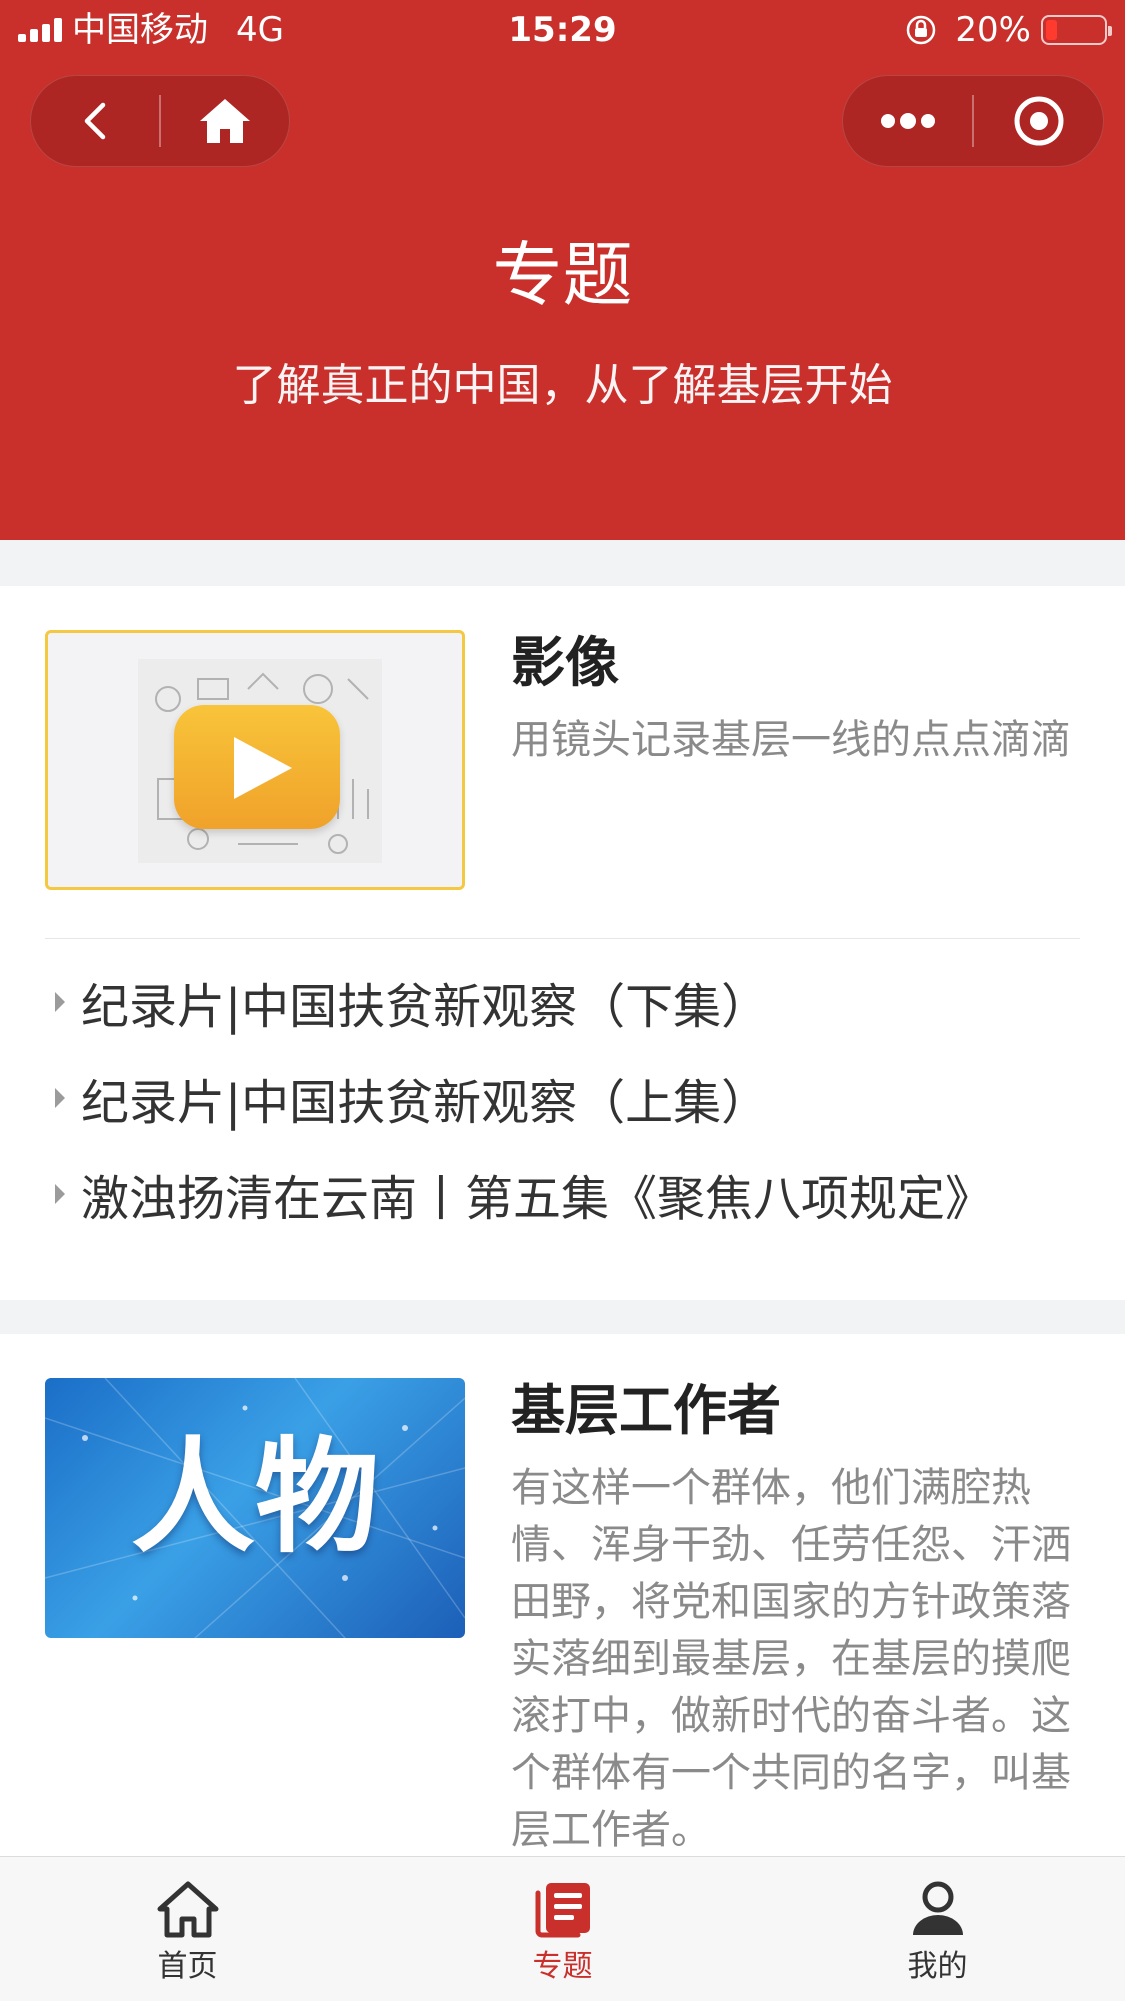 The image size is (1125, 2001). I want to click on list-item: 纪录片|中国扶贫新观察（下集）, so click(580, 1002).